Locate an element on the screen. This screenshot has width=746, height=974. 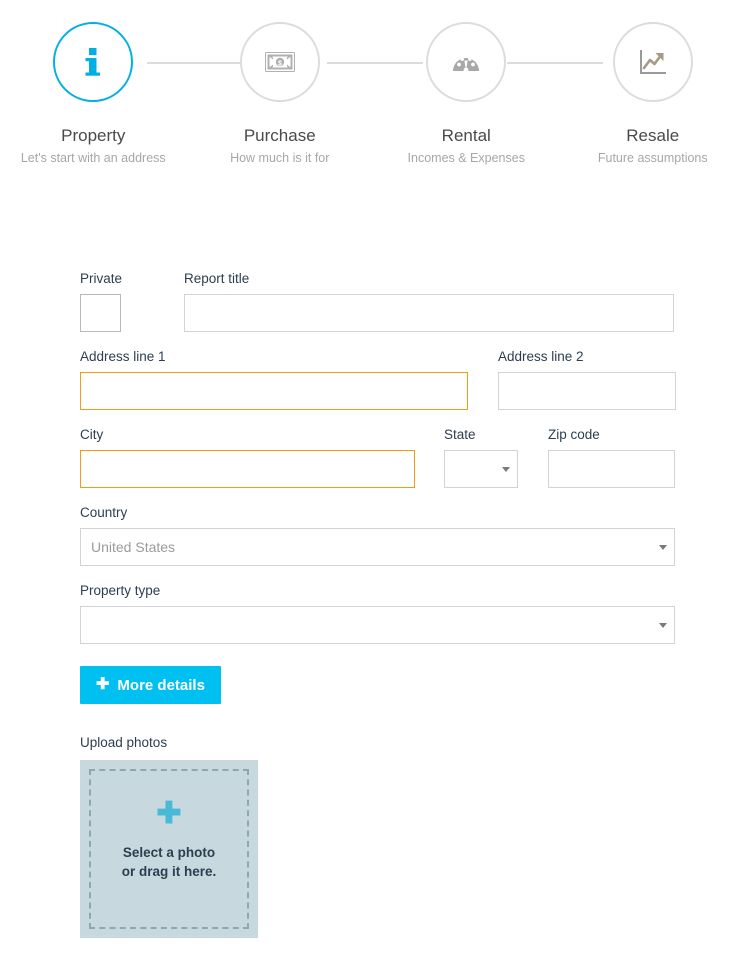
field-property-type: Property type is located at coordinates (377, 613).